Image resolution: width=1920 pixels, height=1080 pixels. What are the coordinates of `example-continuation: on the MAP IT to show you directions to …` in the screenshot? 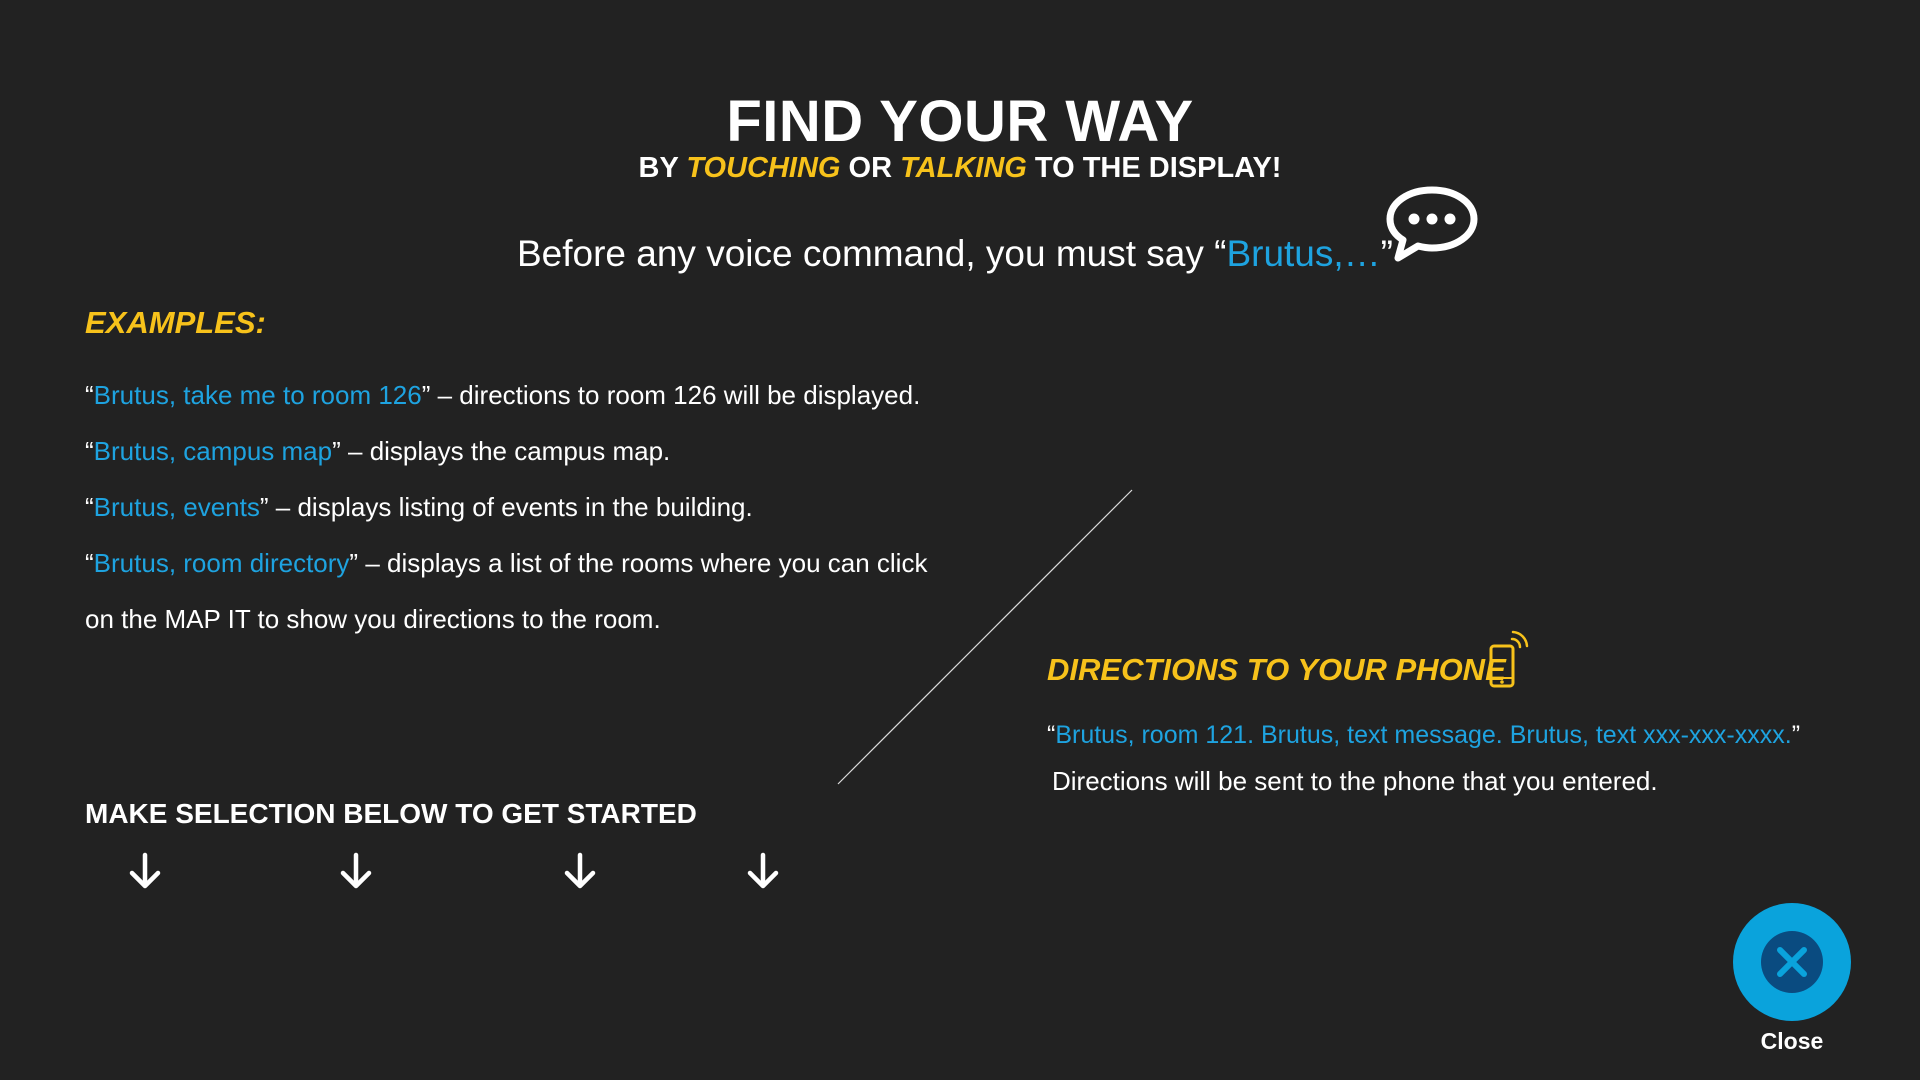 It's located at (373, 619).